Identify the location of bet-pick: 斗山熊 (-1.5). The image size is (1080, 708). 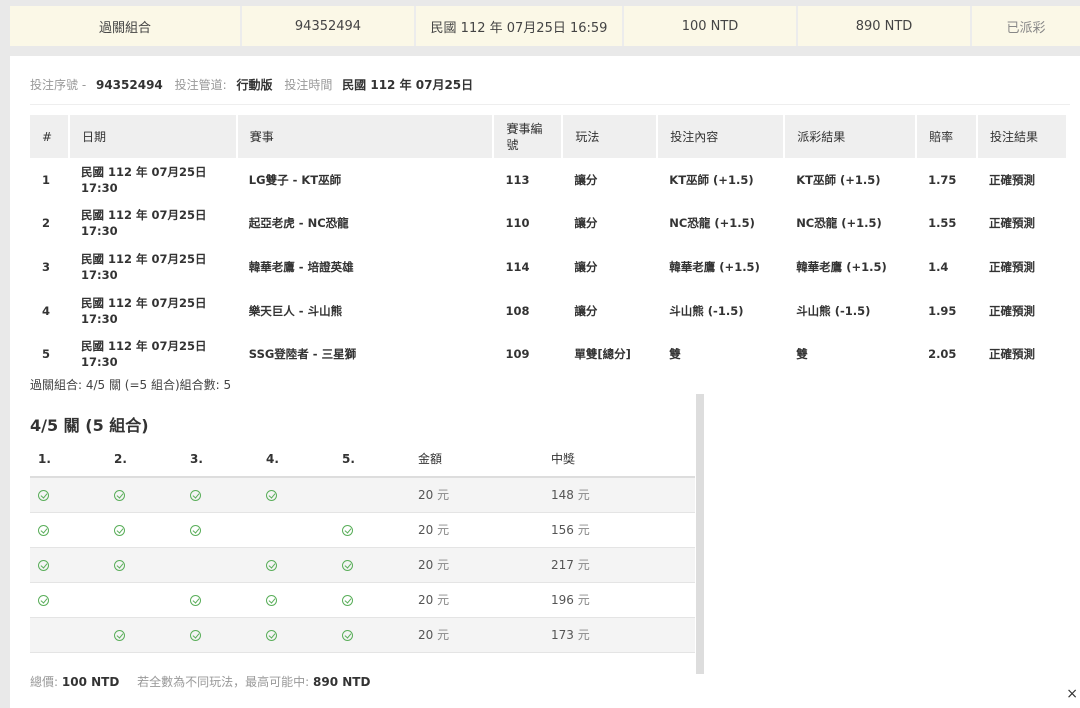
(706, 310).